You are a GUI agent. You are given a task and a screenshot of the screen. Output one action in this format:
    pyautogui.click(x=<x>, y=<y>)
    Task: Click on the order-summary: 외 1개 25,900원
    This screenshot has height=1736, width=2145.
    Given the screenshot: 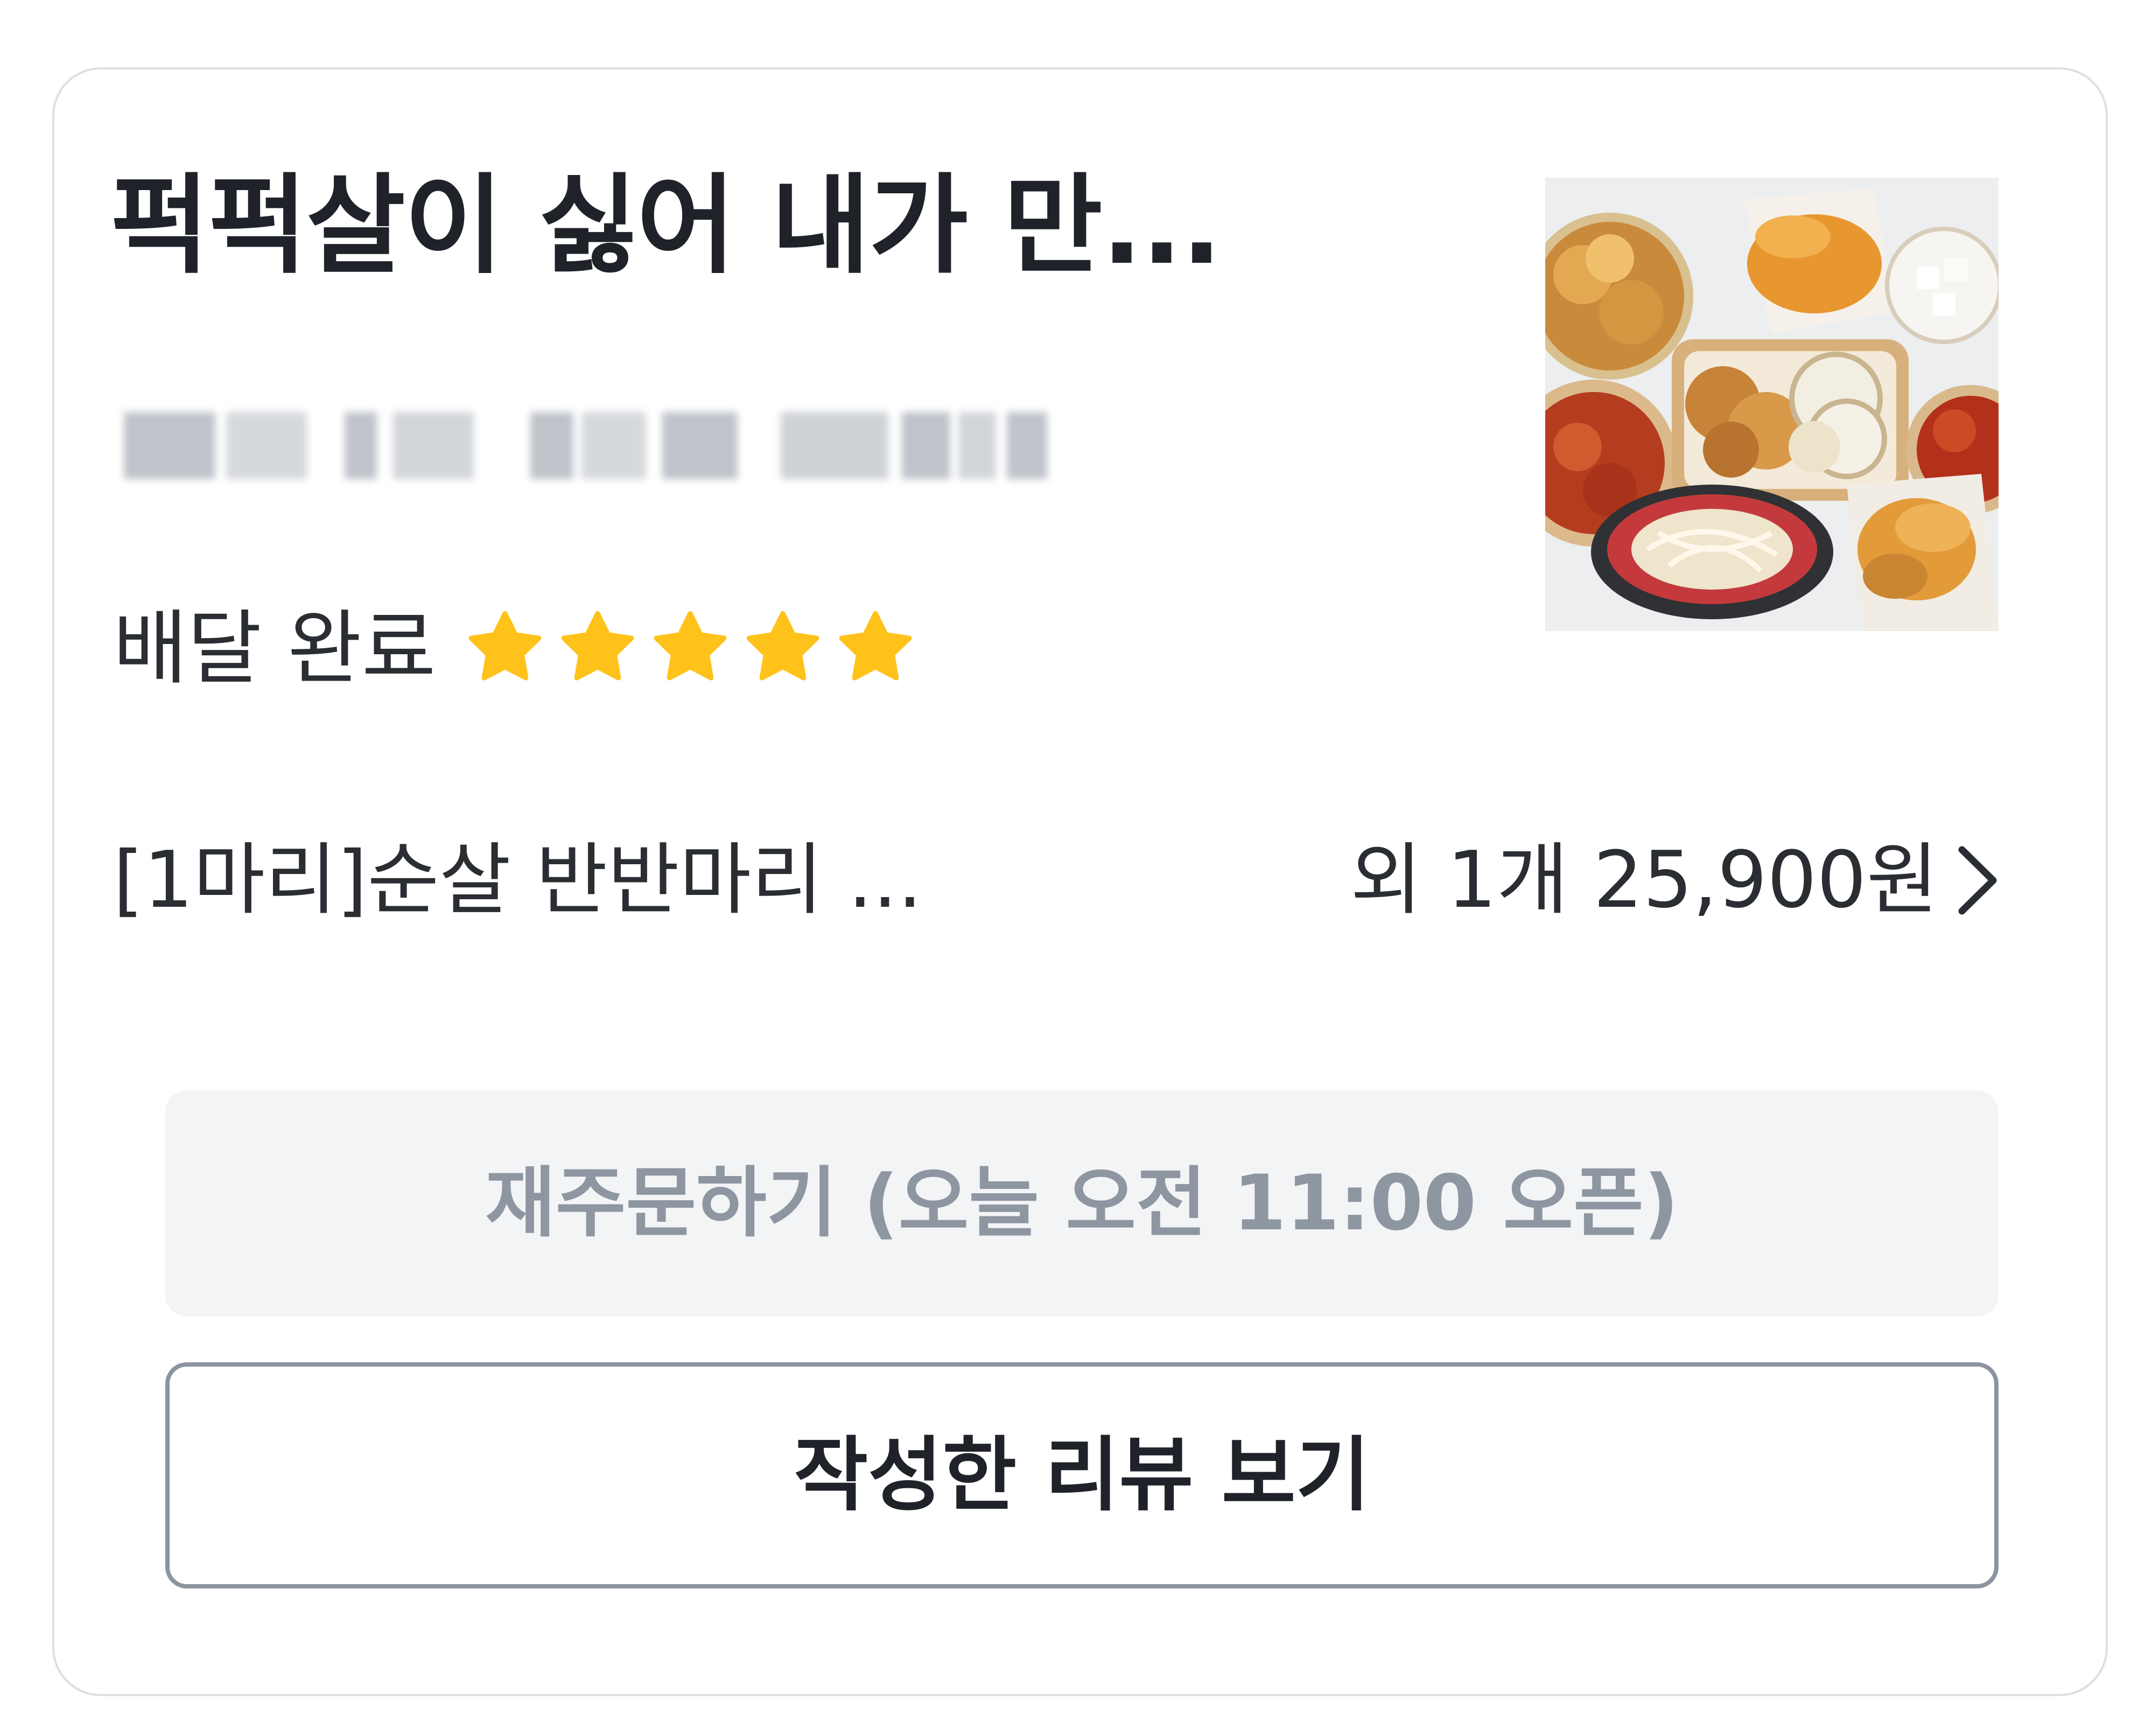 What is the action you would take?
    pyautogui.click(x=1677, y=880)
    